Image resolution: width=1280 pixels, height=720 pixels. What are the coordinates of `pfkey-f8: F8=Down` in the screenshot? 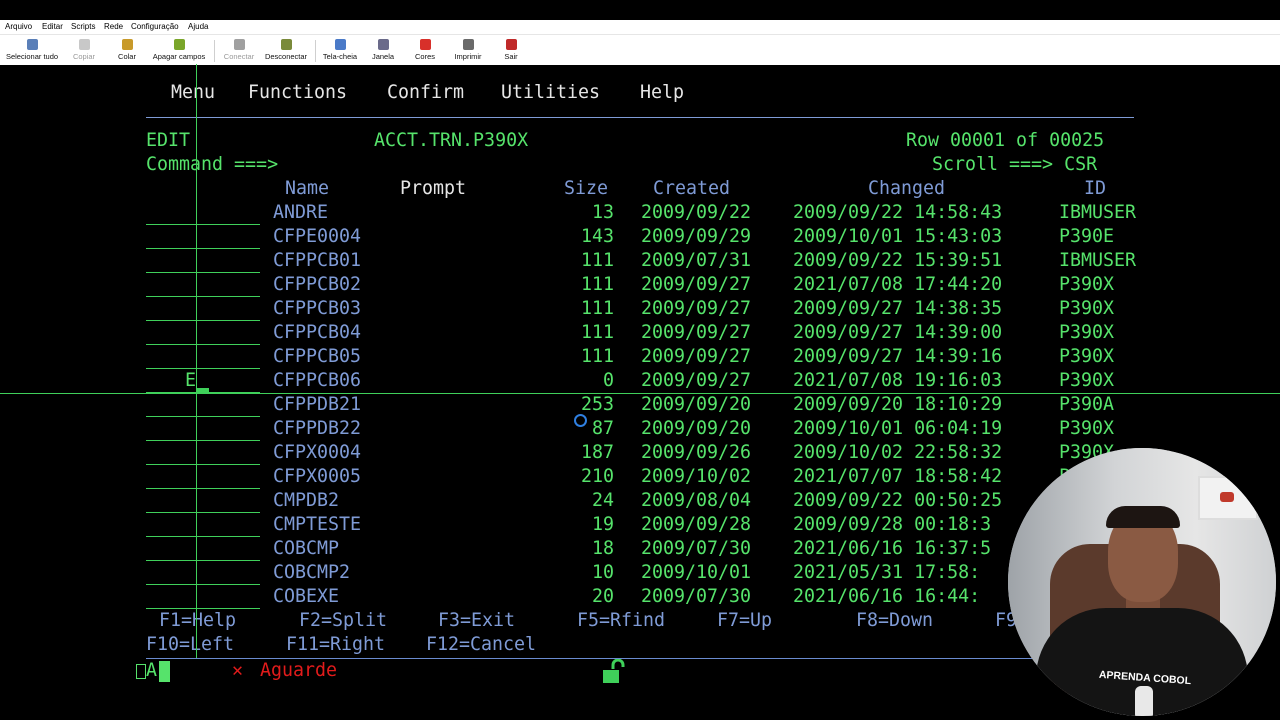 It's located at (894, 621).